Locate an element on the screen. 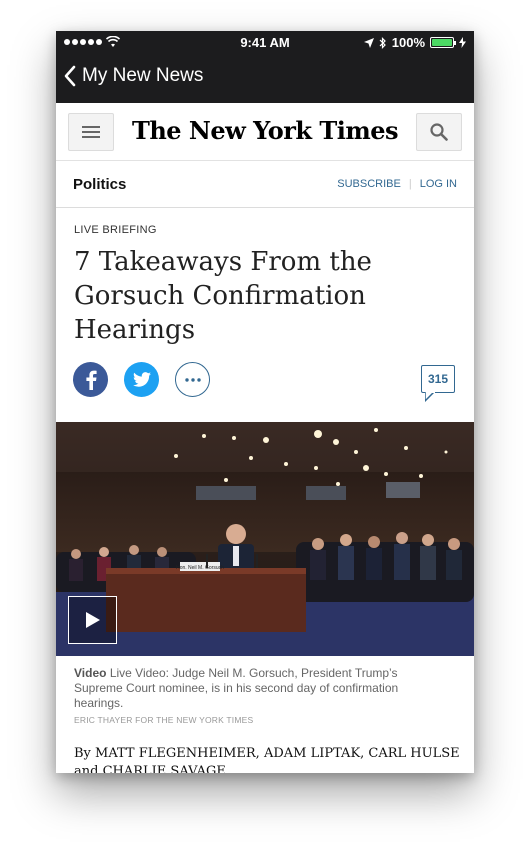 This screenshot has width=530, height=853. facebook-icon is located at coordinates (91, 380).